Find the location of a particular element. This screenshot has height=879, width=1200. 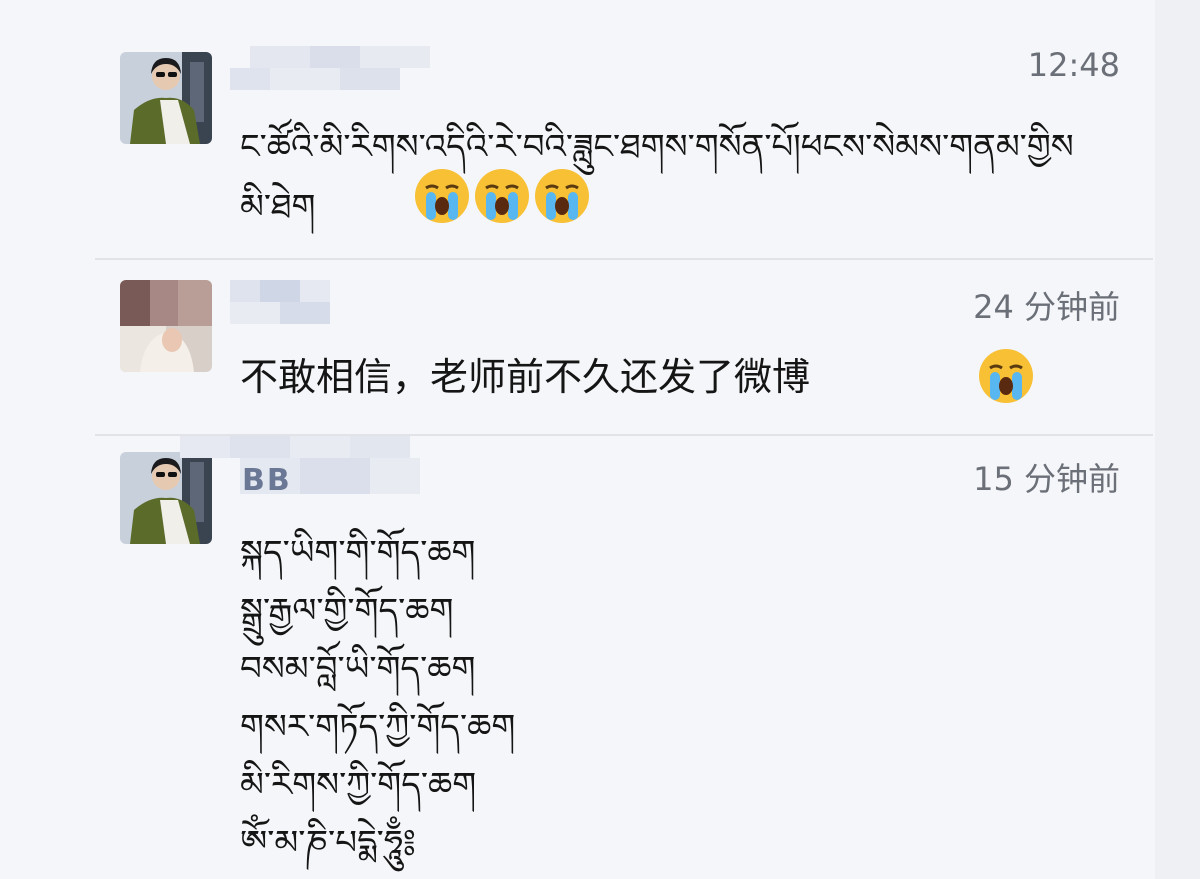

comment-text-line: གསར་གཏོད་ཀྱི་གོད་ཆག is located at coordinates (378, 727).